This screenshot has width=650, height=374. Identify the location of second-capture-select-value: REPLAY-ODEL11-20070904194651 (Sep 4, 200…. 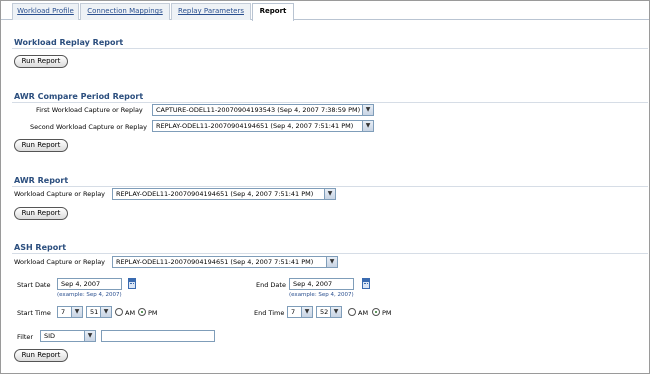
(255, 126).